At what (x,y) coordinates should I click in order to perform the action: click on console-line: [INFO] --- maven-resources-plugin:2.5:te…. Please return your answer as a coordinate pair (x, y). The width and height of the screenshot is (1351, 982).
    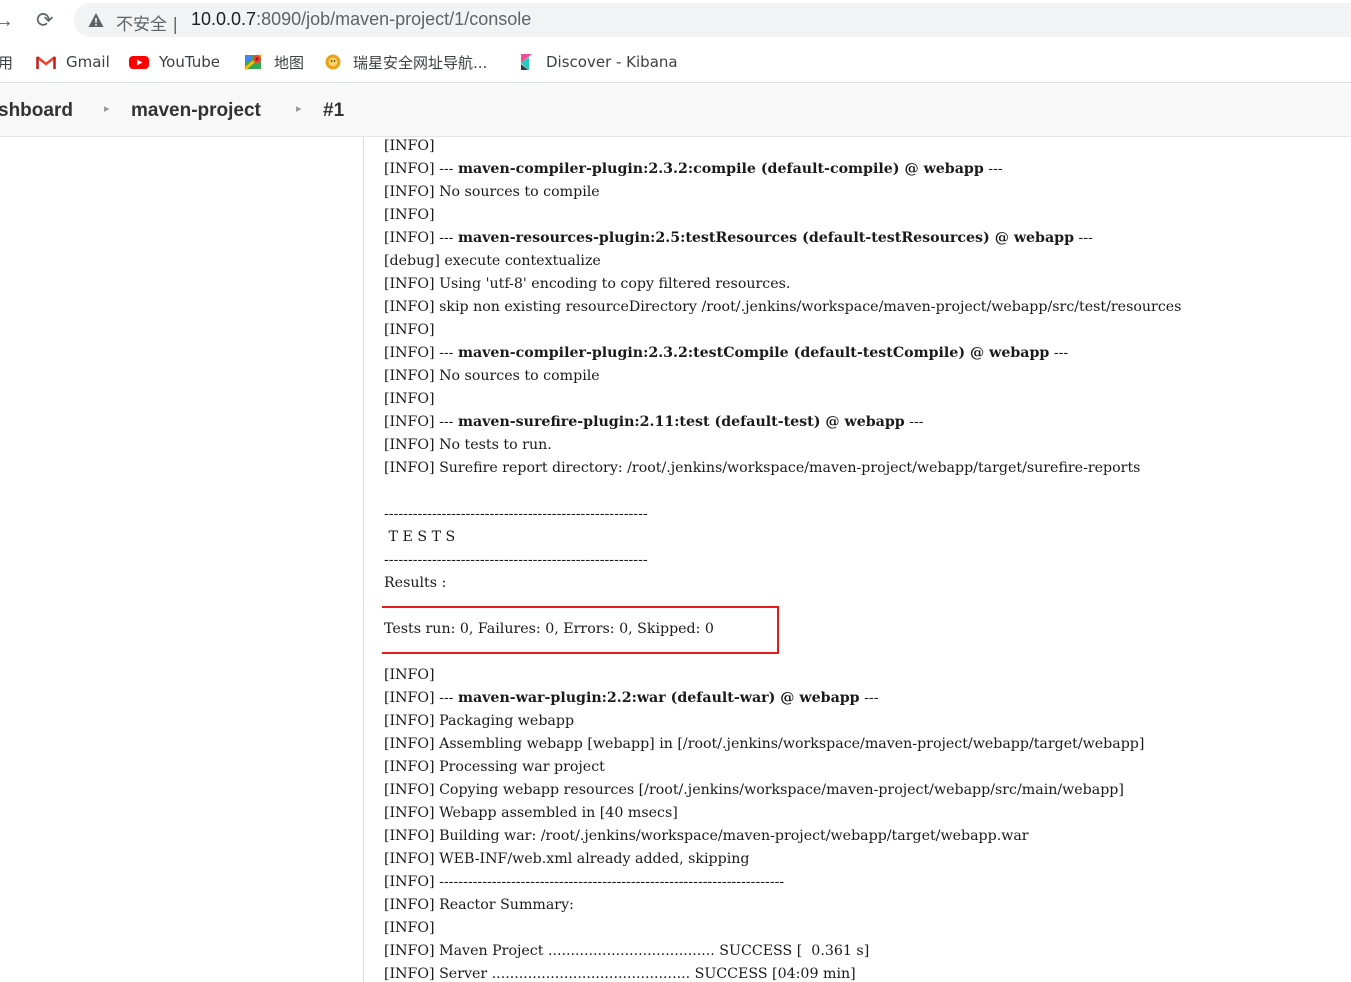
    Looking at the image, I should click on (738, 238).